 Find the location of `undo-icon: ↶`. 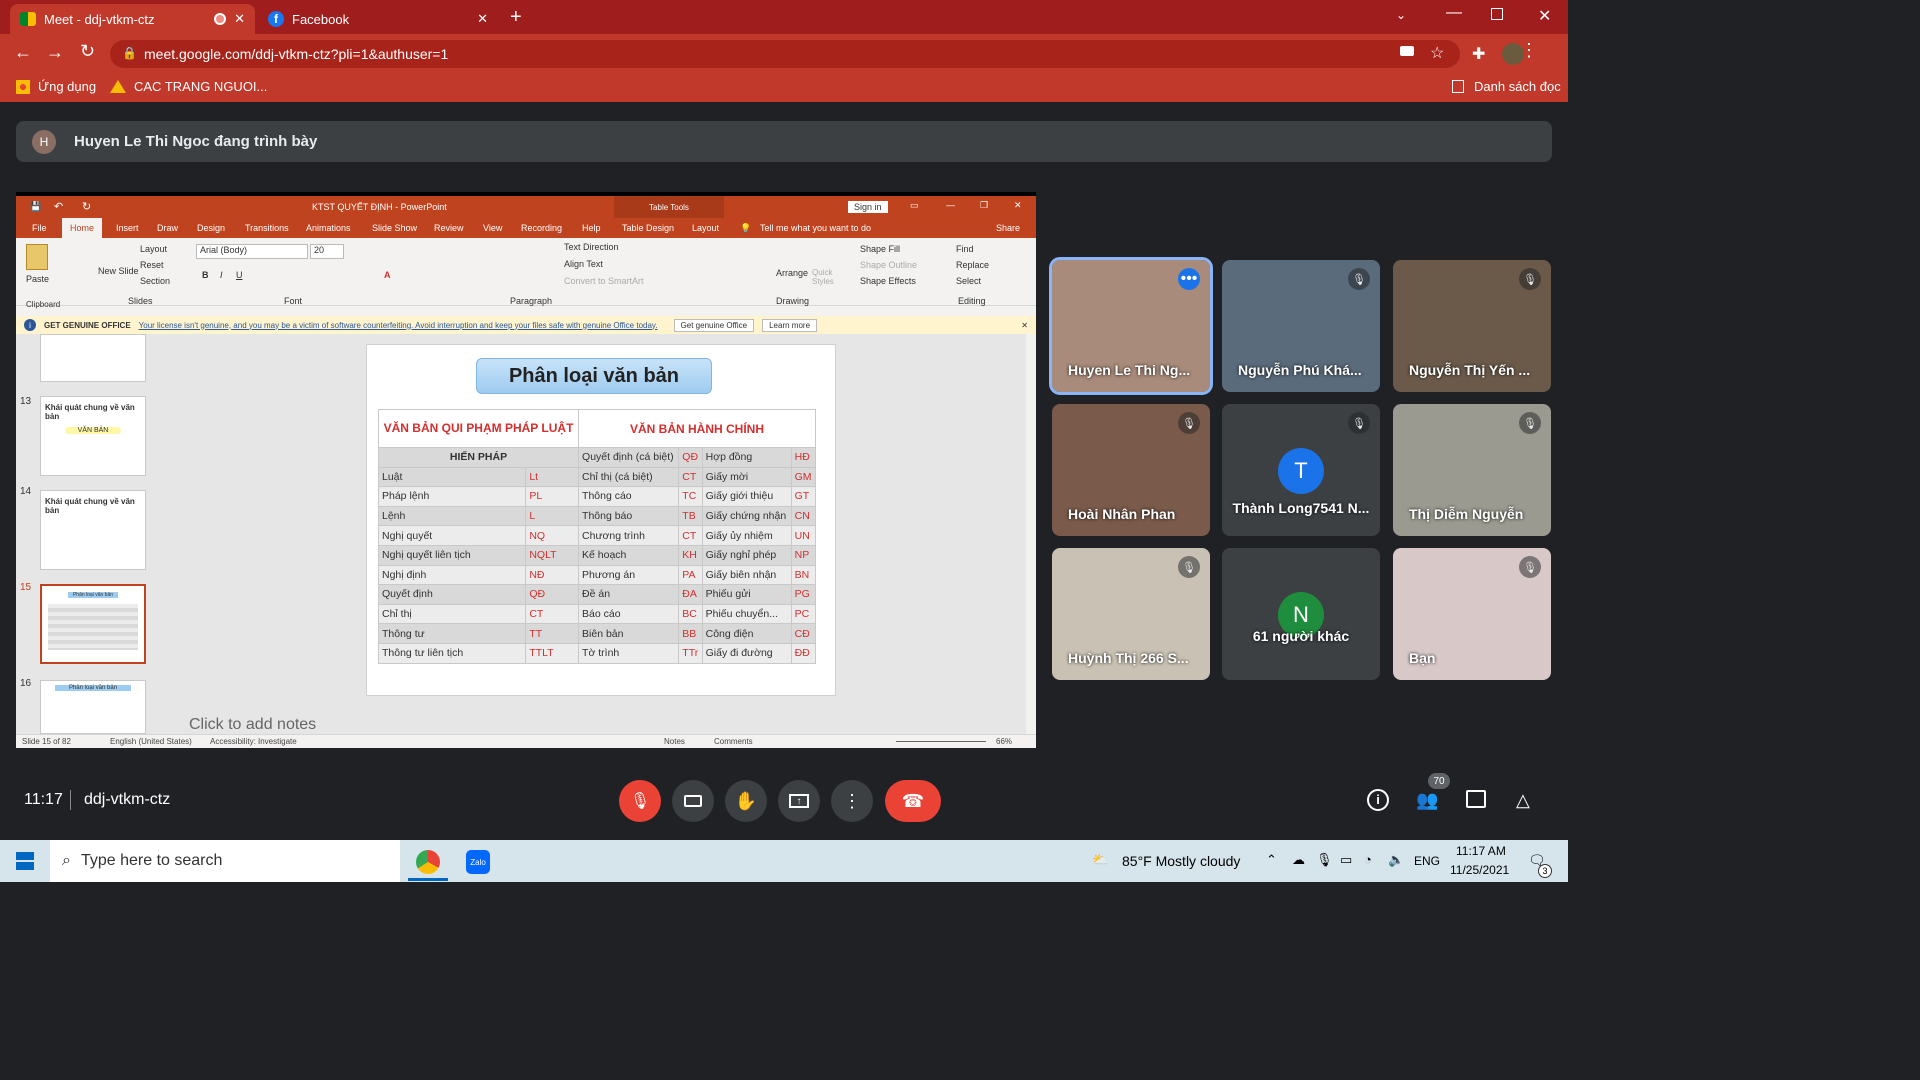

undo-icon: ↶ is located at coordinates (58, 206).